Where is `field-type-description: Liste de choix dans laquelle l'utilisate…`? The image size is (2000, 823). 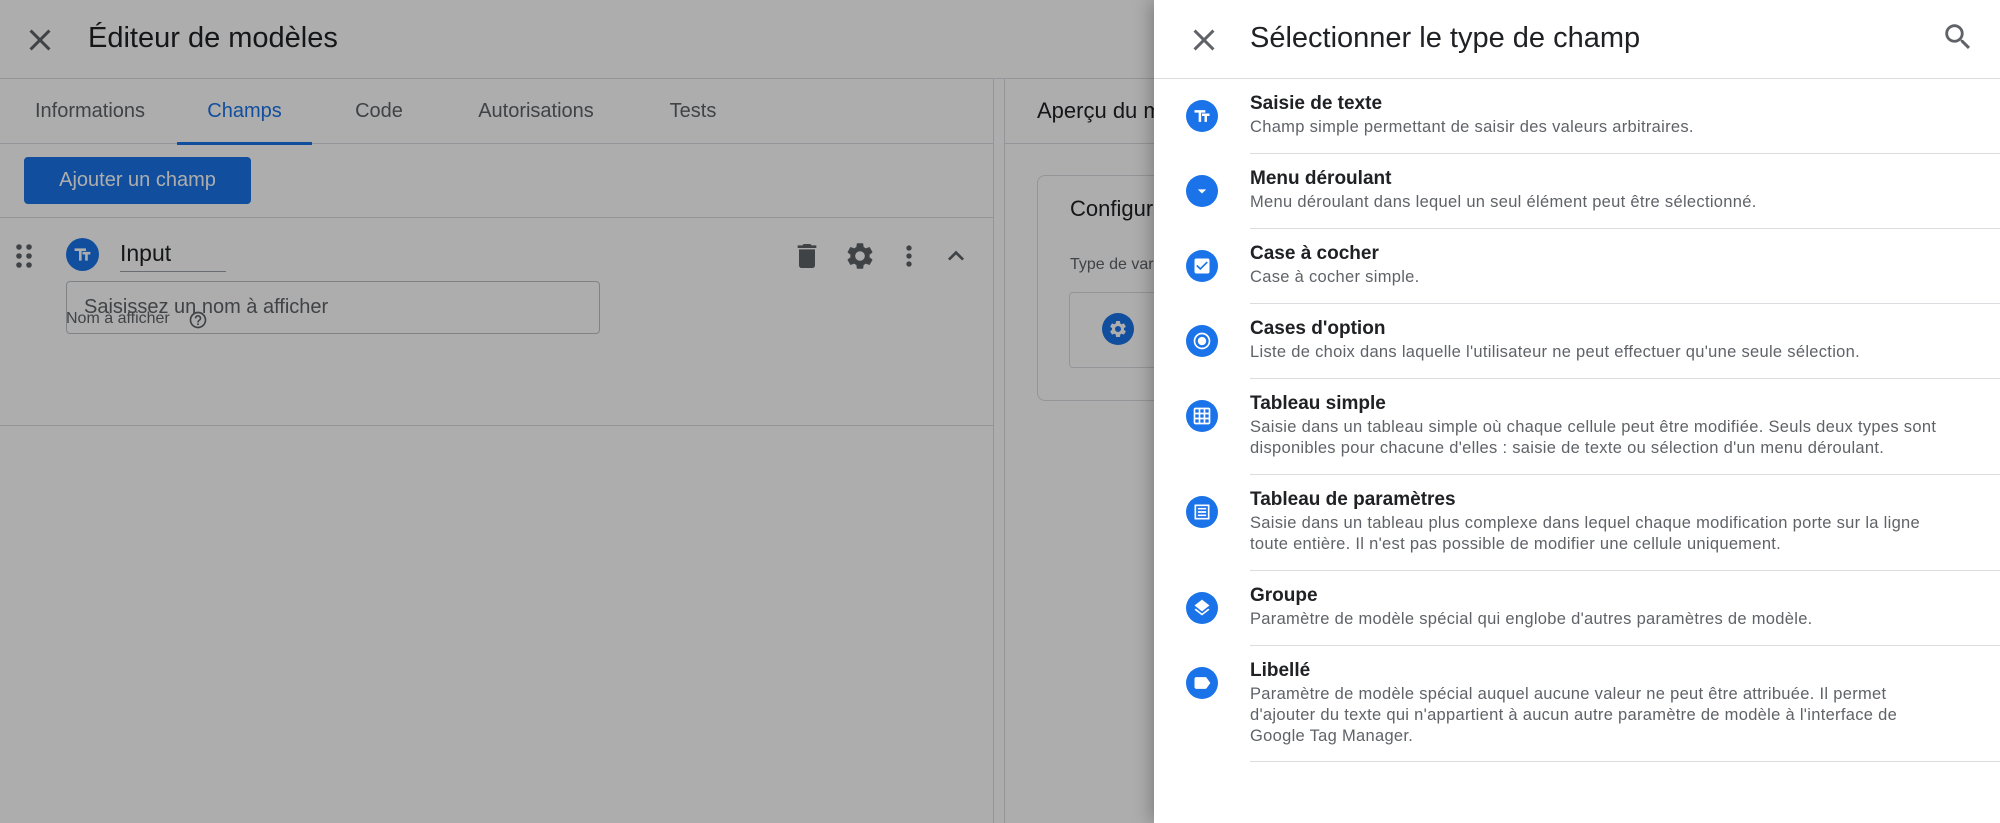
field-type-description: Liste de choix dans laquelle l'utilisate… is located at coordinates (1555, 352).